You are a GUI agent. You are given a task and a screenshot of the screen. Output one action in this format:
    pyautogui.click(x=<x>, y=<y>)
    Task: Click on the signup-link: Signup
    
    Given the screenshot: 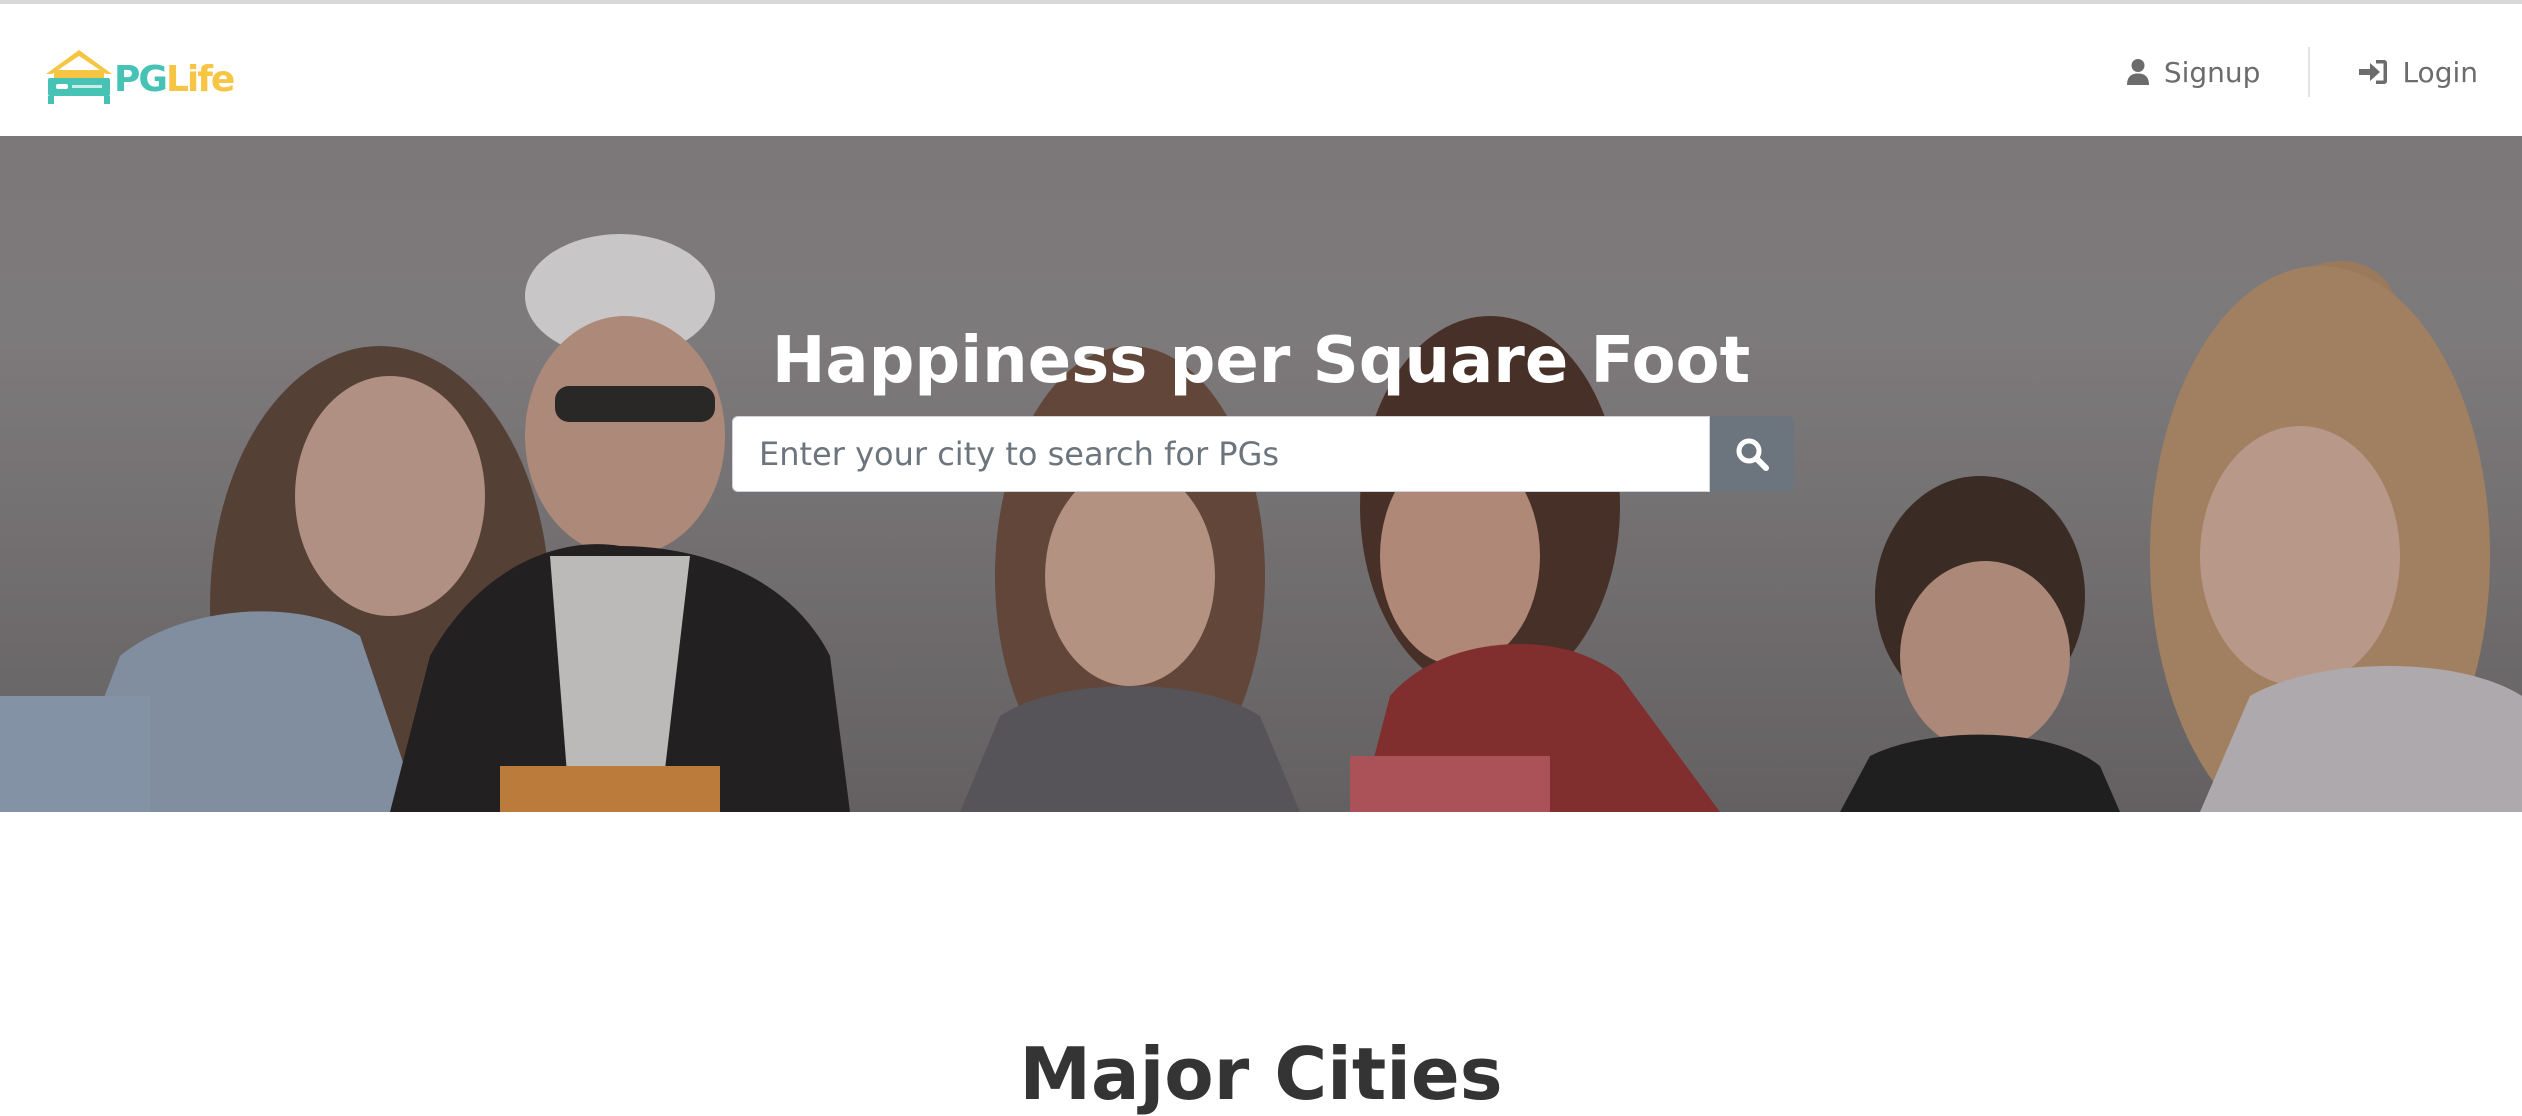 What is the action you would take?
    pyautogui.click(x=2217, y=72)
    